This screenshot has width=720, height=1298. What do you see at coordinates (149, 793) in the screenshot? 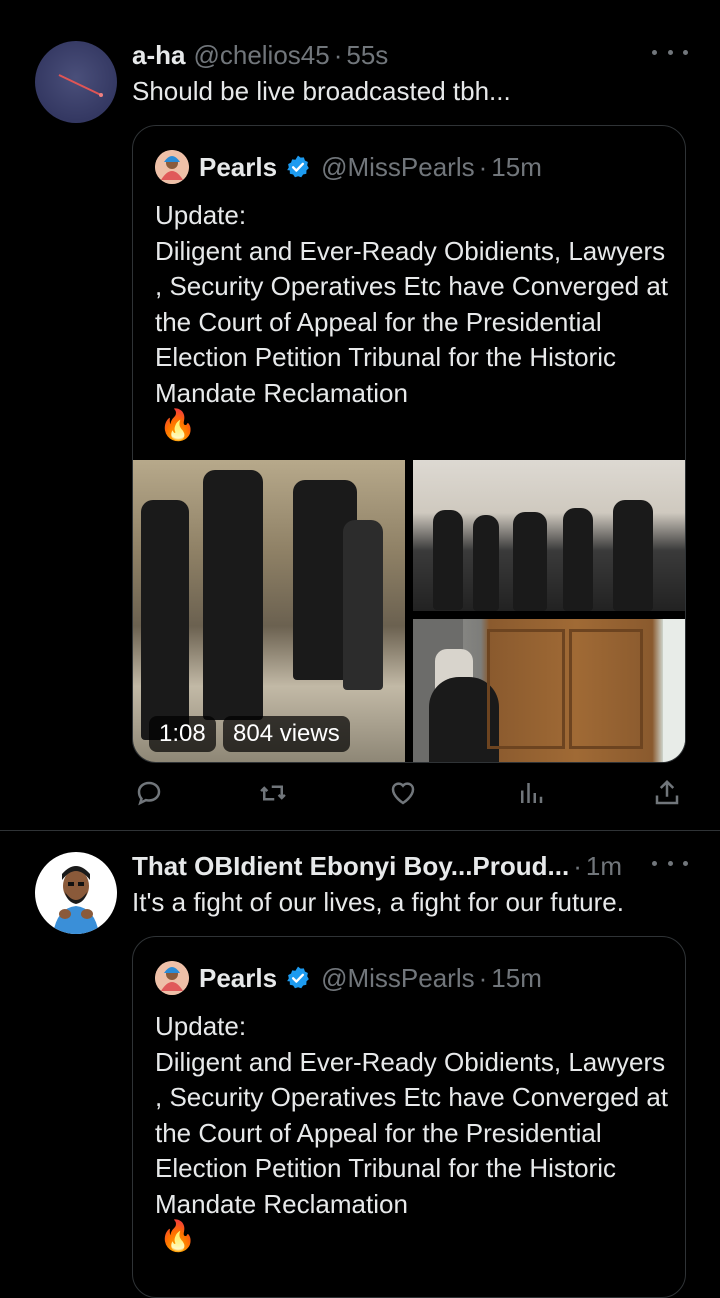
I see `reply-icon` at bounding box center [149, 793].